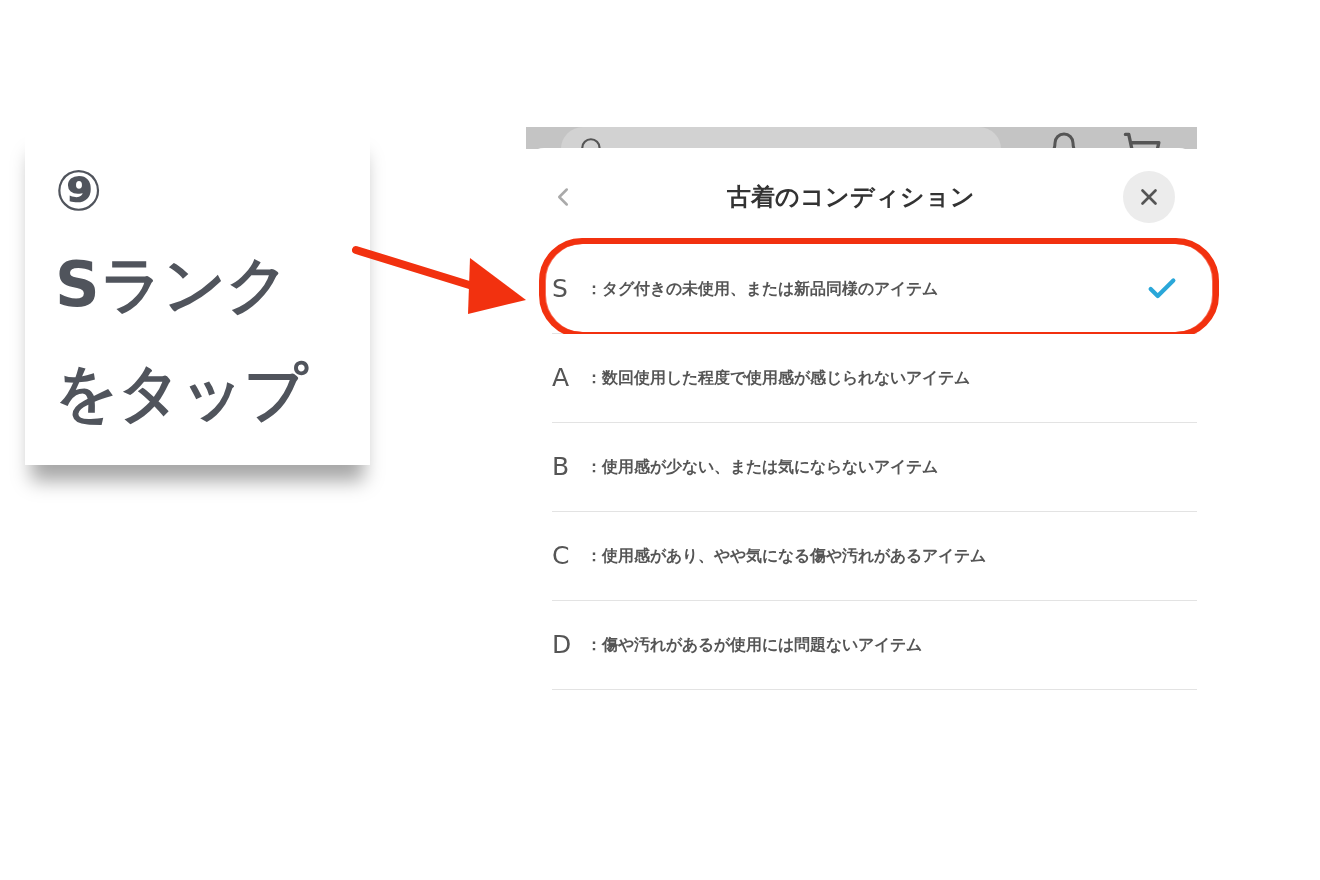 This screenshot has width=1320, height=880. What do you see at coordinates (778, 378) in the screenshot?
I see `condition-description: ：数回使用した程度で使用感が感じられないアイテム` at bounding box center [778, 378].